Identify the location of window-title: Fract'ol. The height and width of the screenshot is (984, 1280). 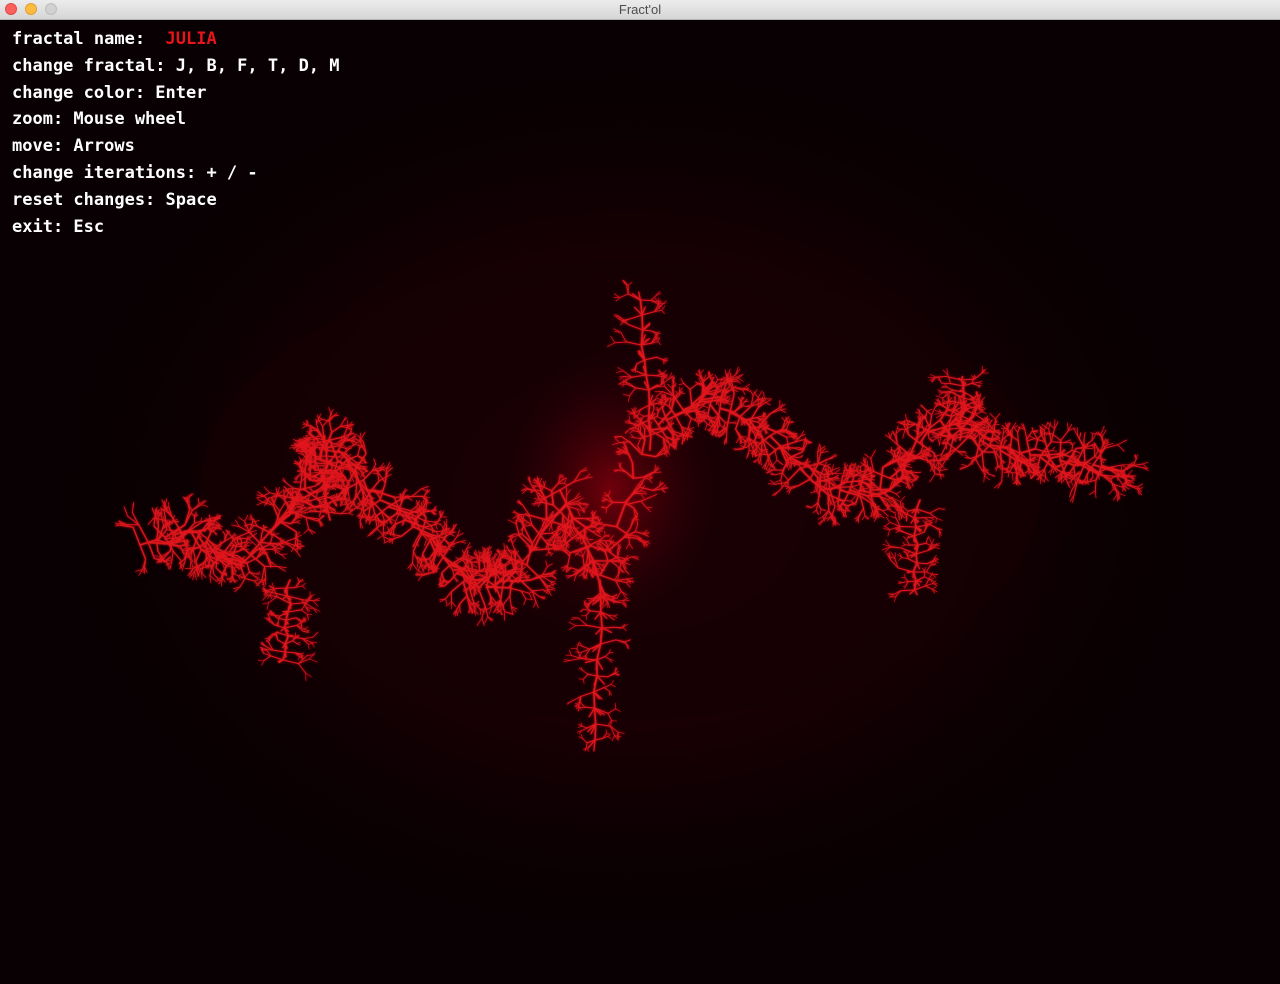
(640, 9).